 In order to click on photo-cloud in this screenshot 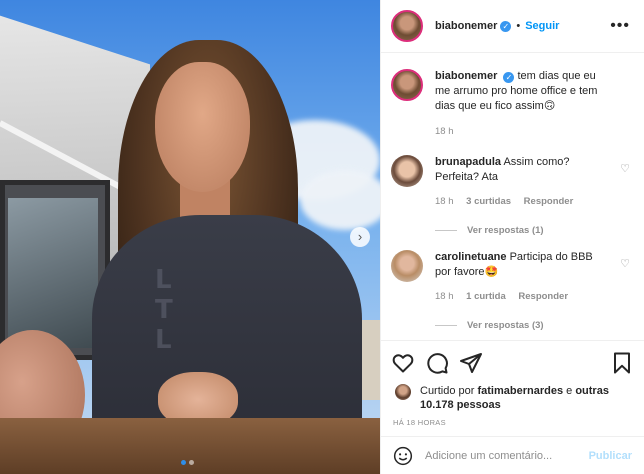, I will do `click(340, 200)`.